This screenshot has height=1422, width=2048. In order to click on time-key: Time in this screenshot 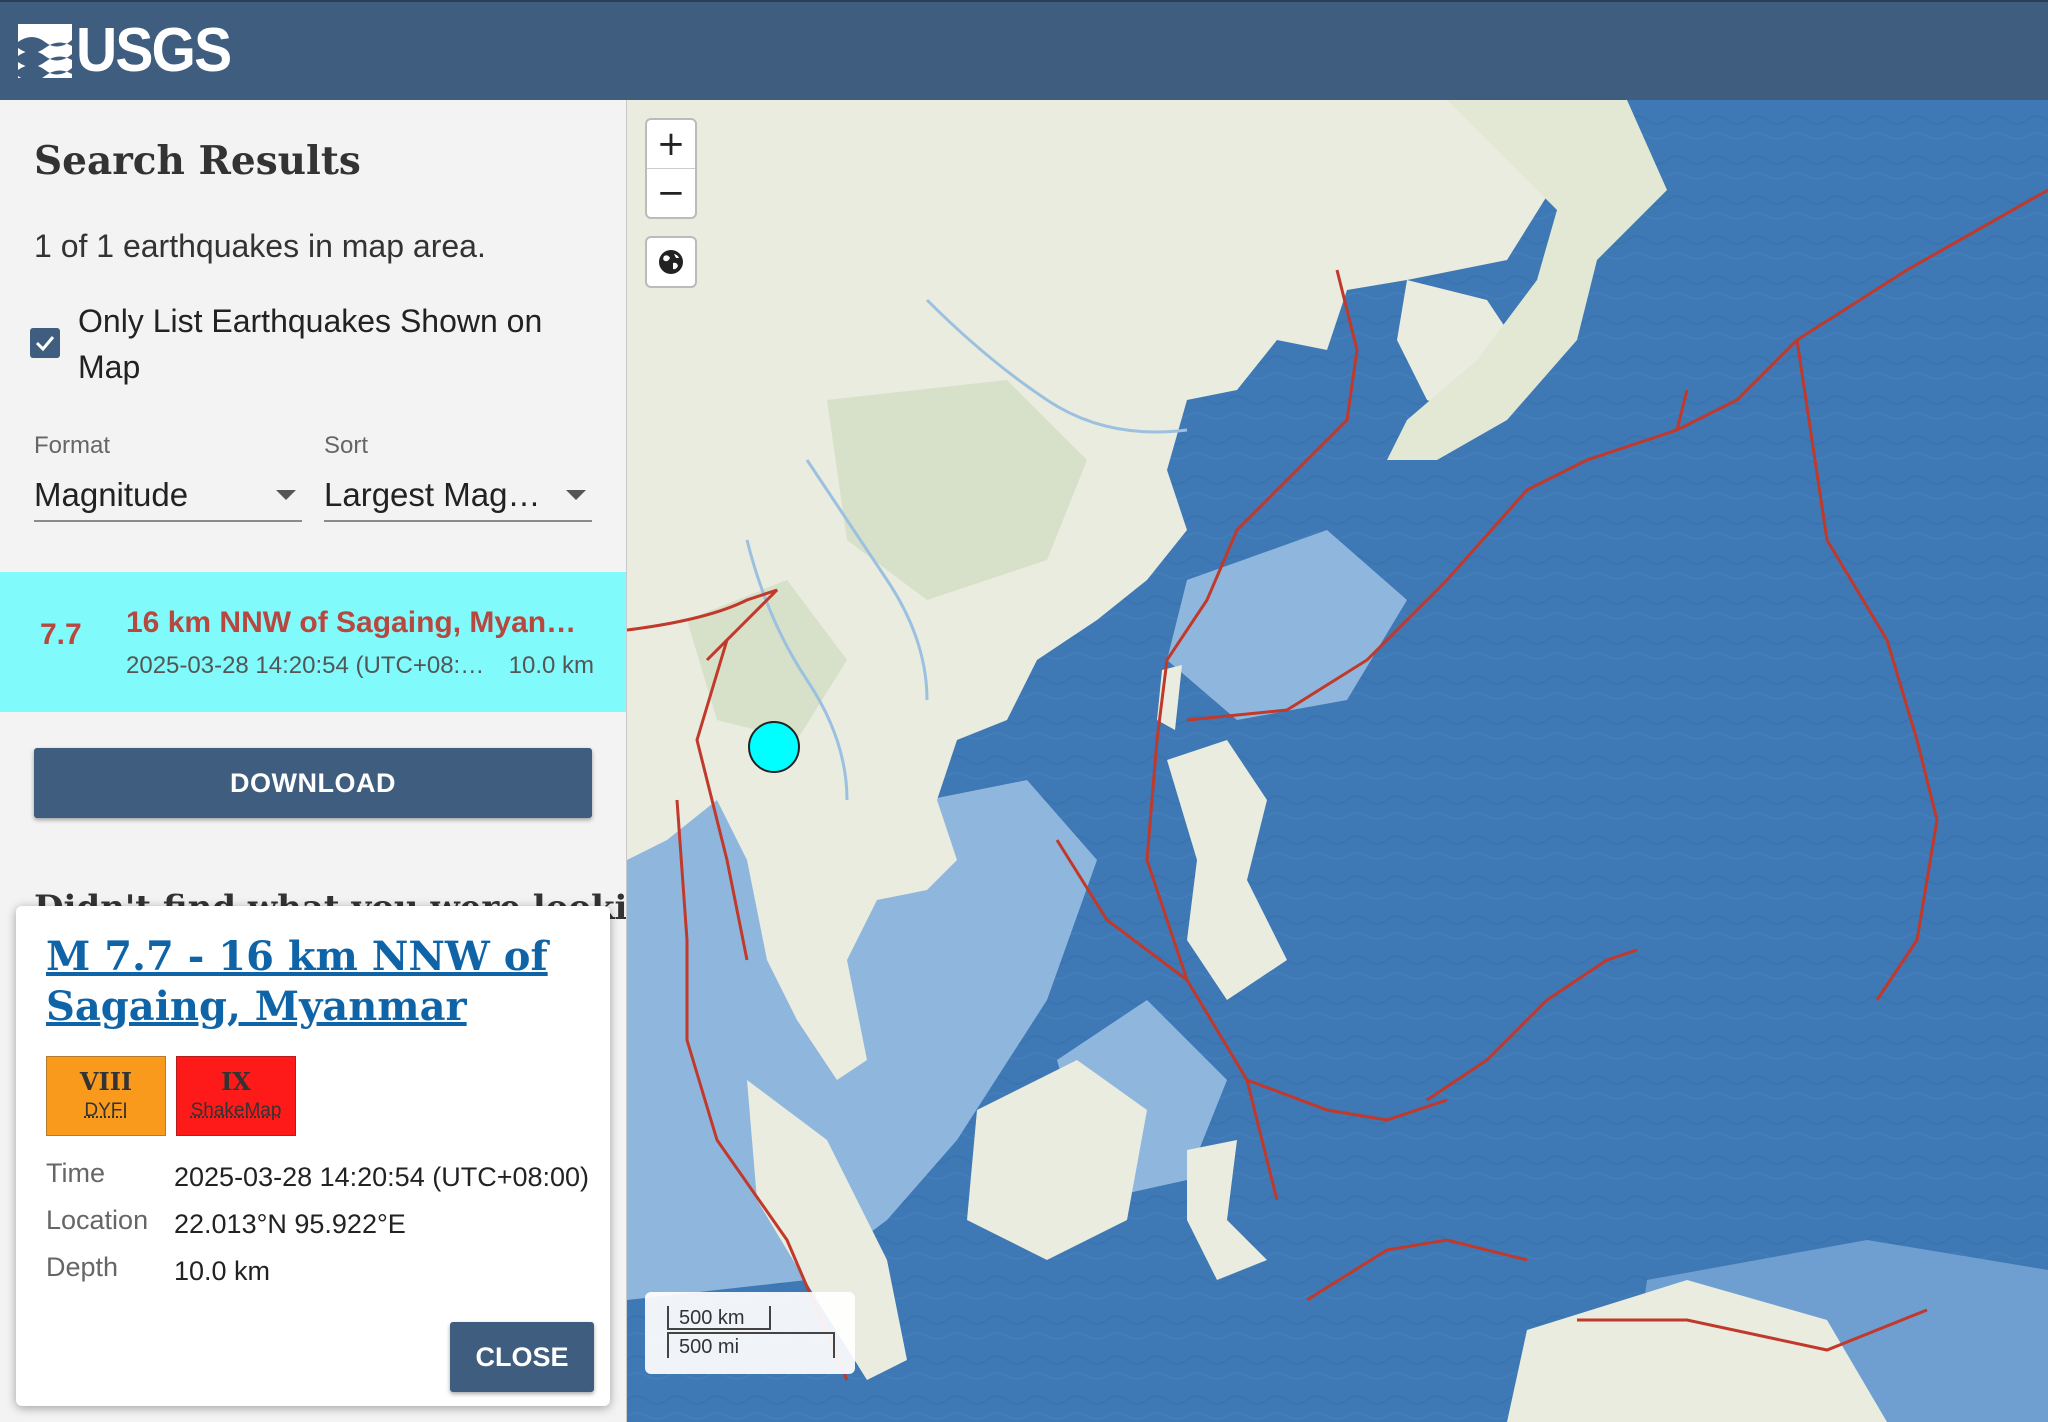, I will do `click(75, 1173)`.